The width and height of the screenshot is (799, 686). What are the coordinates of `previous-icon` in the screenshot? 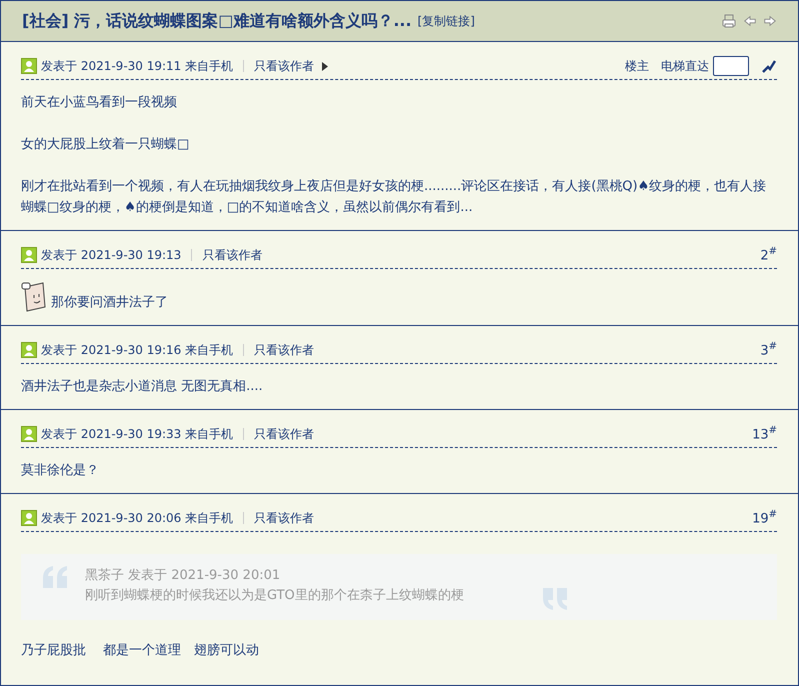 It's located at (750, 21).